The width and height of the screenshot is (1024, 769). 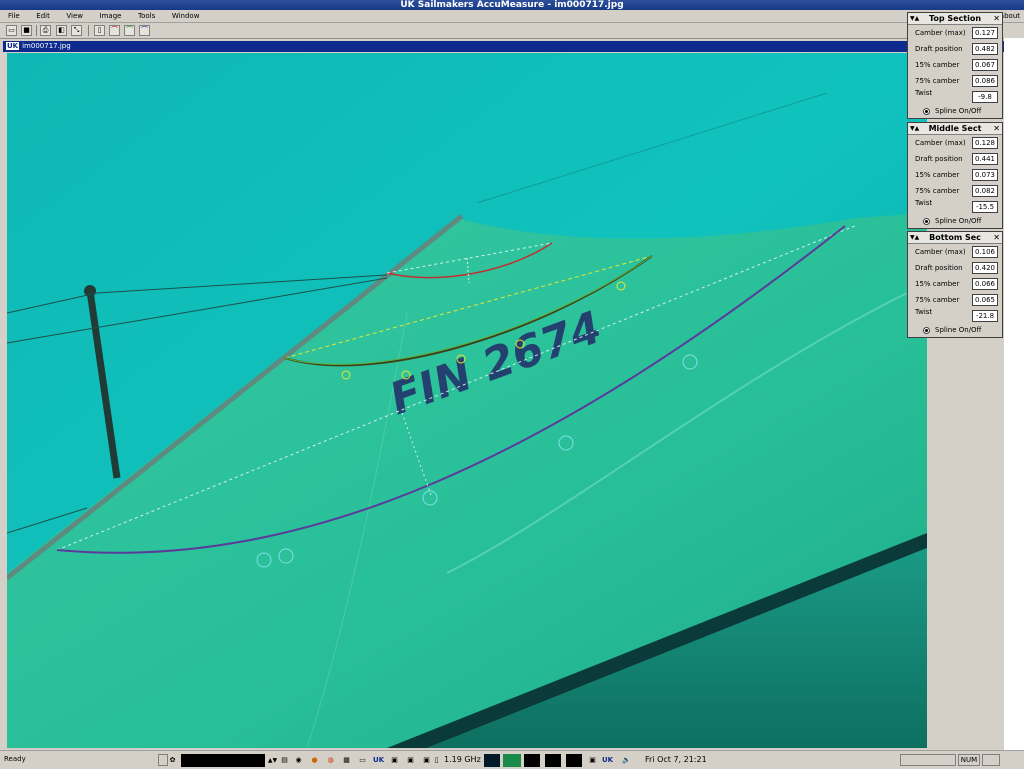 What do you see at coordinates (985, 33) in the screenshot?
I see `value-field: 0.127` at bounding box center [985, 33].